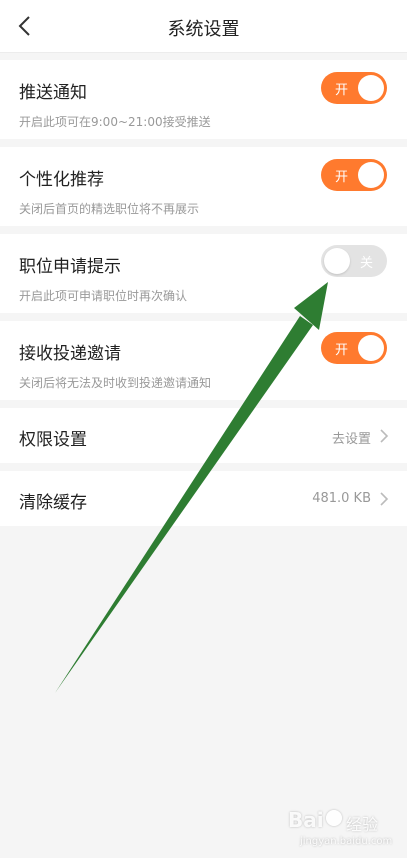 Image resolution: width=407 pixels, height=858 pixels. What do you see at coordinates (103, 296) in the screenshot?
I see `setting-description: 开启此项可申请职位时再次确认` at bounding box center [103, 296].